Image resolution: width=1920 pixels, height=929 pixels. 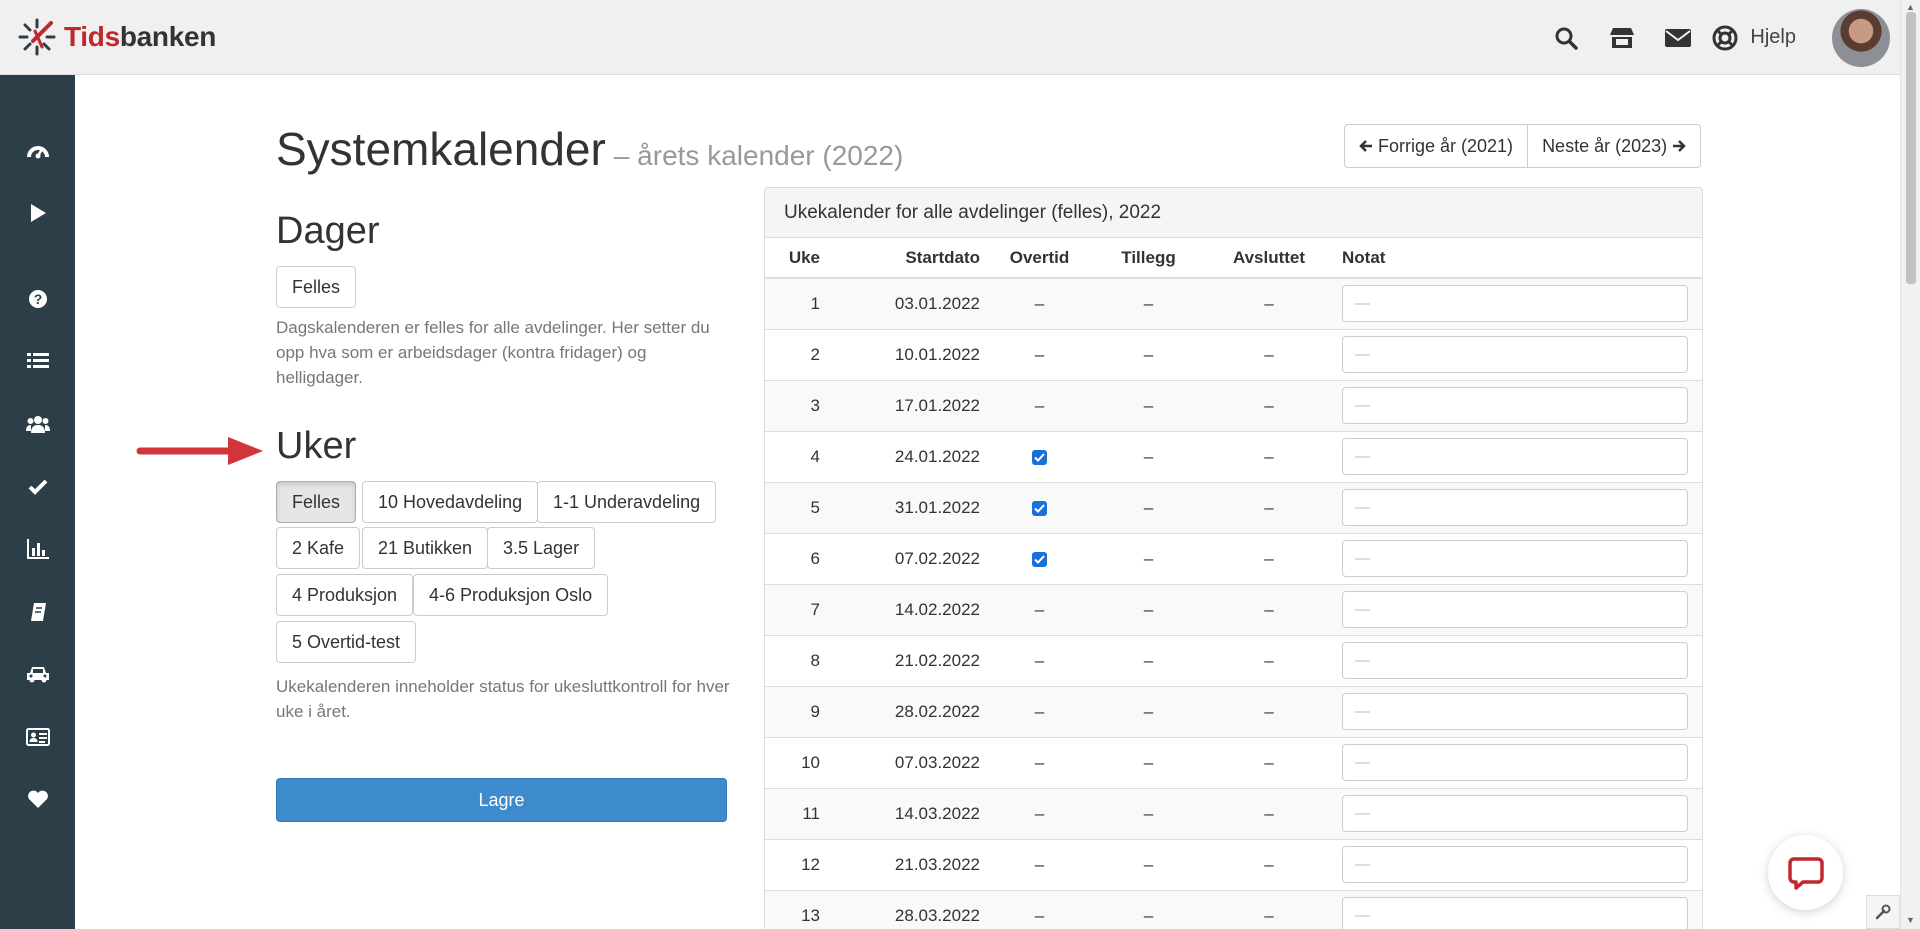 I want to click on table-row: 5 31.01.2022 – –, so click(x=1233, y=507).